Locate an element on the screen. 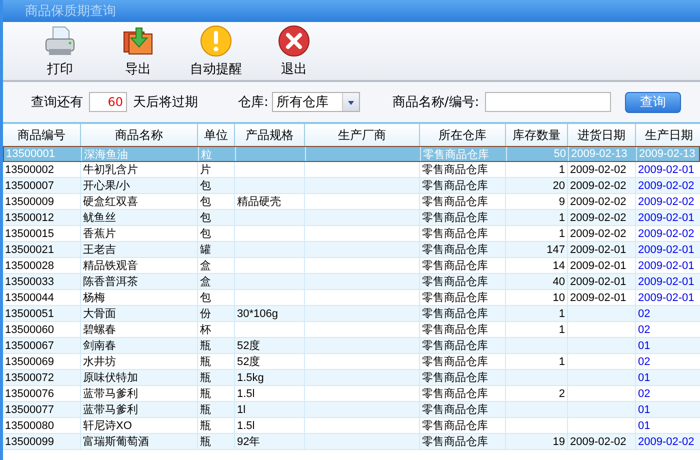 Image resolution: width=700 pixels, height=460 pixels. table-row: 13500069 水井坊 瓶 52度 零售商品仓库 1 02 is located at coordinates (351, 362).